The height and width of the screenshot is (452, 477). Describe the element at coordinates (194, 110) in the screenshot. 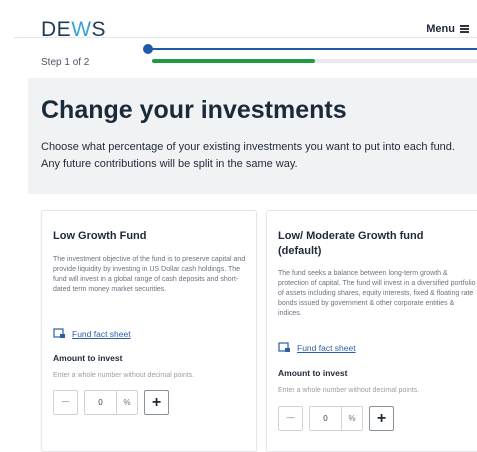

I see `page-title: Change your investments` at that location.